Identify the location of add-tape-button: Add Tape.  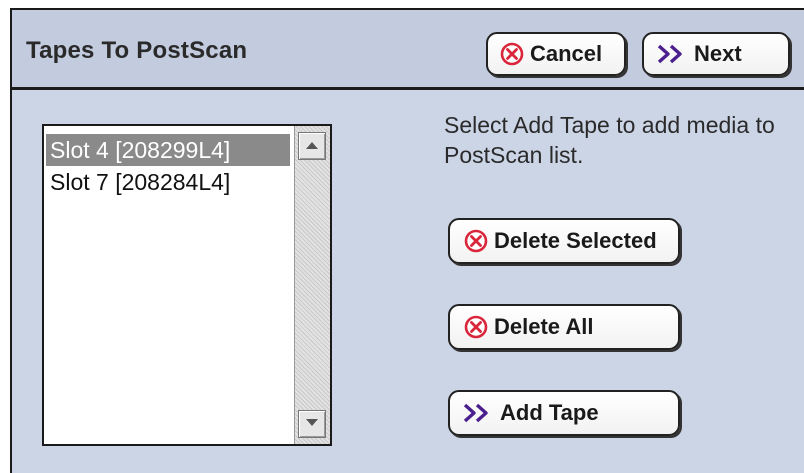
(564, 413).